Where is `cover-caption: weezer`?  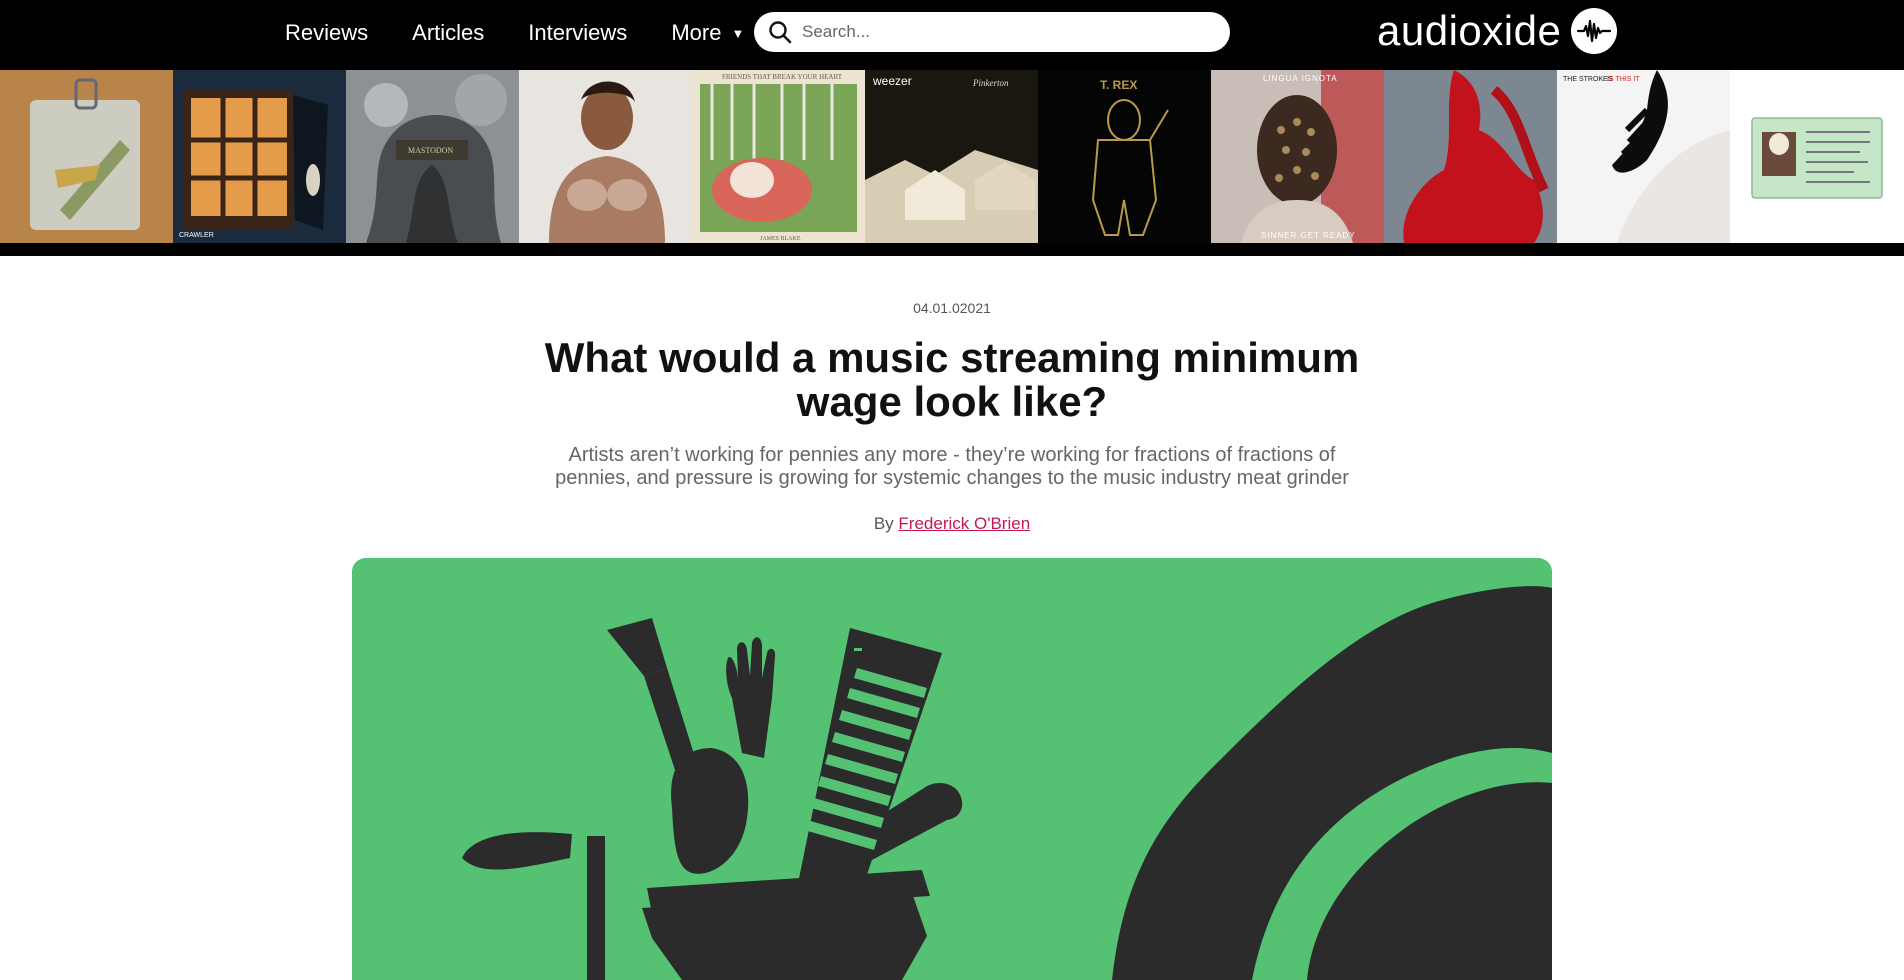
cover-caption: weezer is located at coordinates (892, 81).